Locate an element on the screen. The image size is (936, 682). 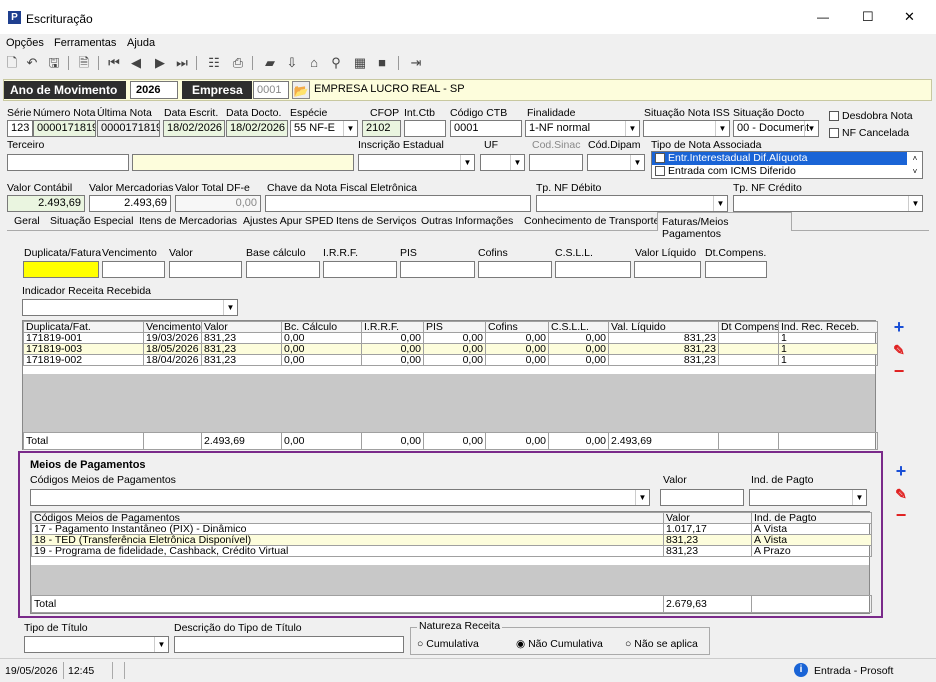
column-header: I.R.R.F. is located at coordinates (392, 327).